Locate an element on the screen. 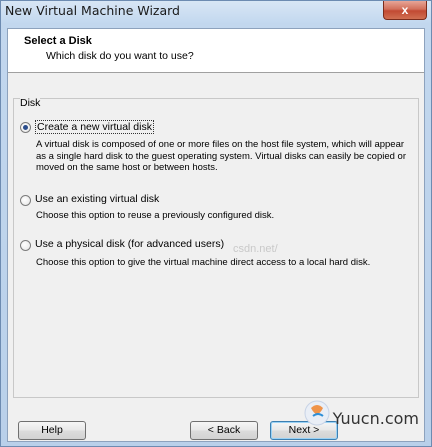 The height and width of the screenshot is (447, 432). radio-use-physical-disk: Use a physical disk (for advanced users) is located at coordinates (122, 244).